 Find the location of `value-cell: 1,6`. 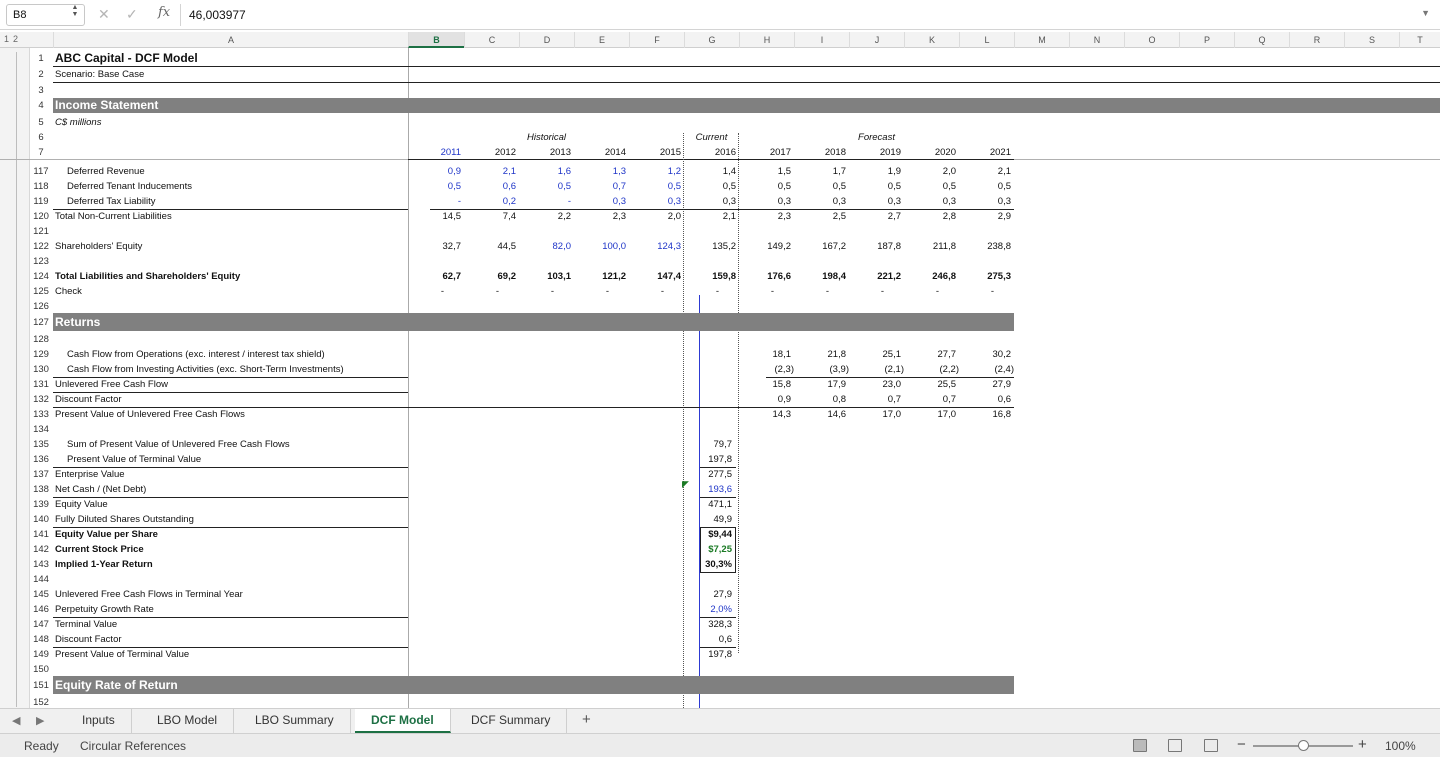

value-cell: 1,6 is located at coordinates (546, 171).